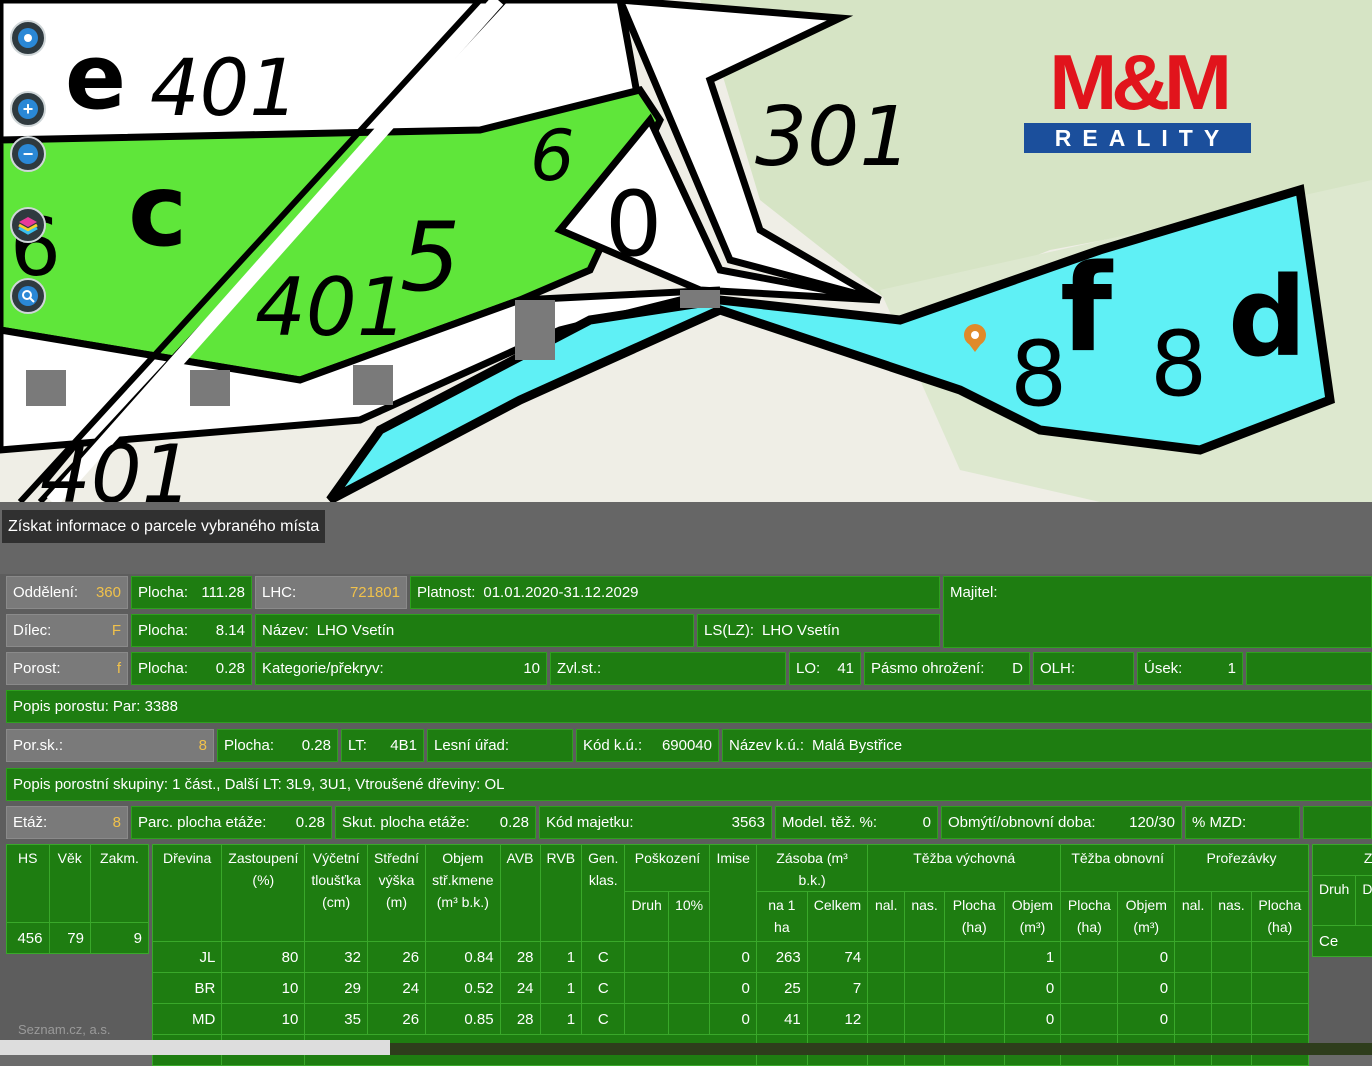 Image resolution: width=1372 pixels, height=1066 pixels. What do you see at coordinates (382, 745) in the screenshot?
I see `lt-cell: LT:4B1` at bounding box center [382, 745].